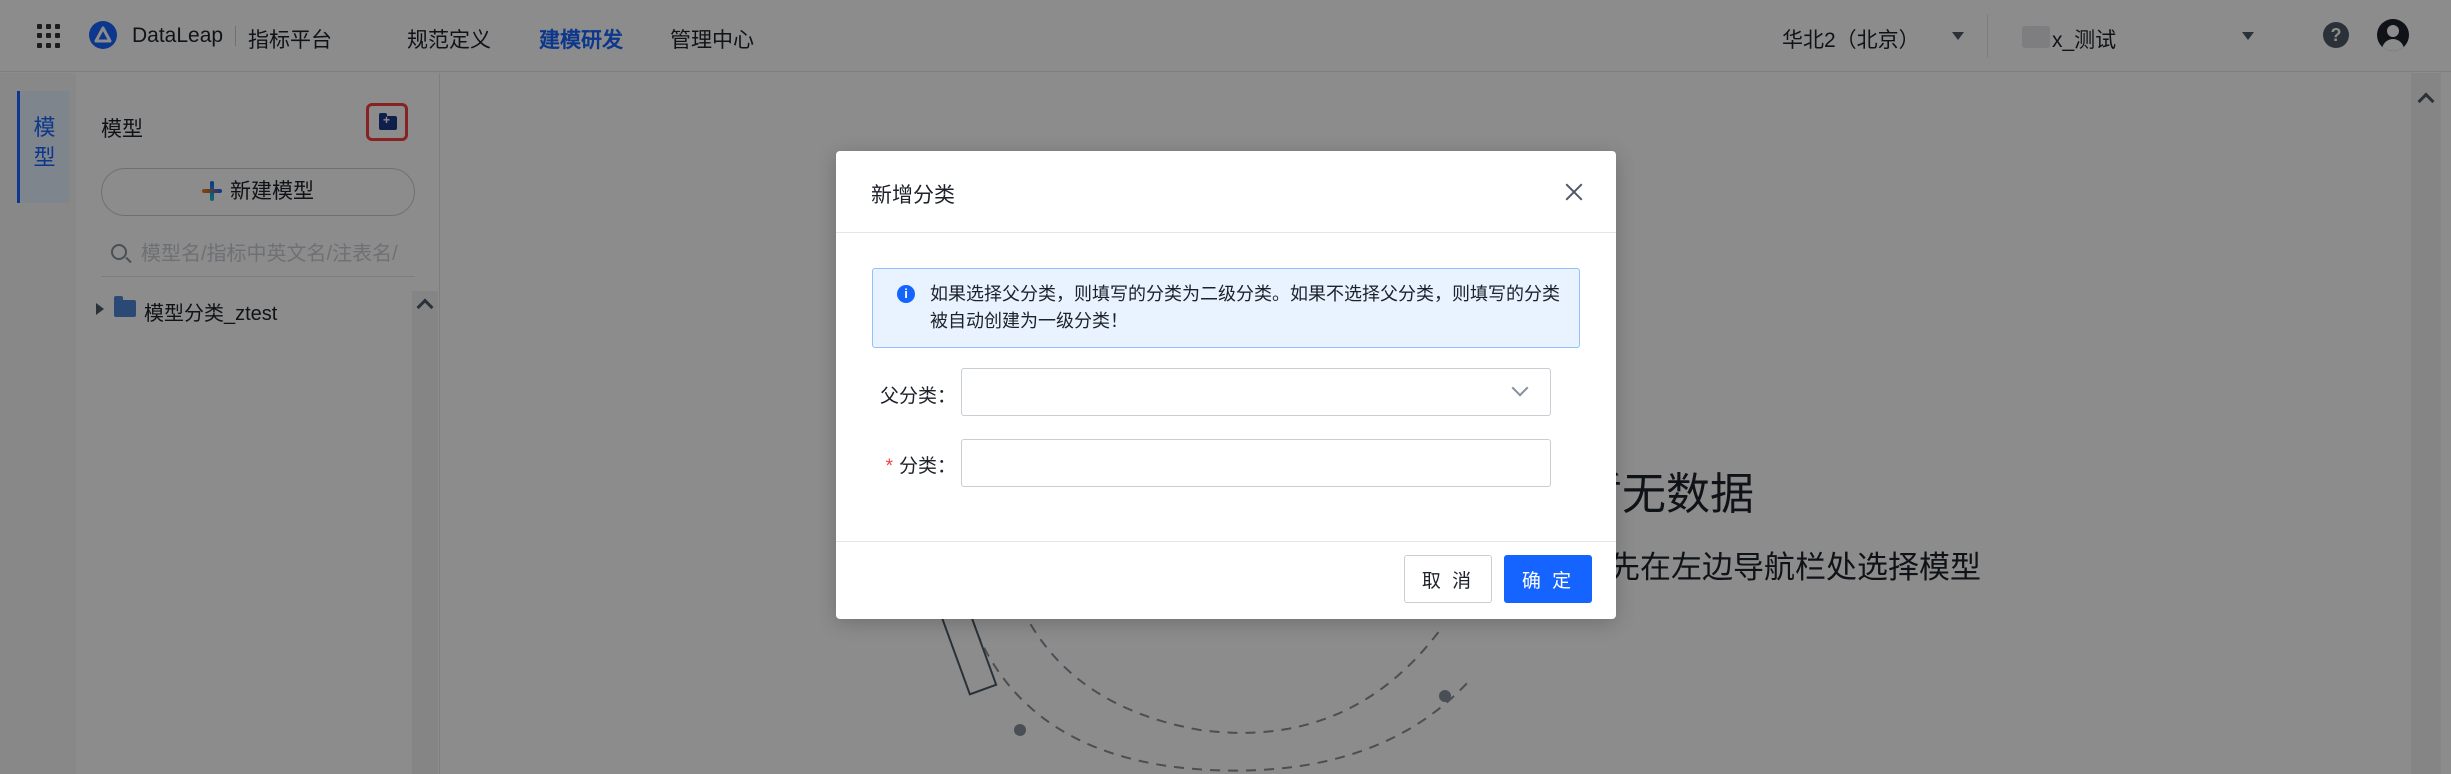 This screenshot has width=2451, height=774. Describe the element at coordinates (927, 466) in the screenshot. I see `category-label: 分类：` at that location.